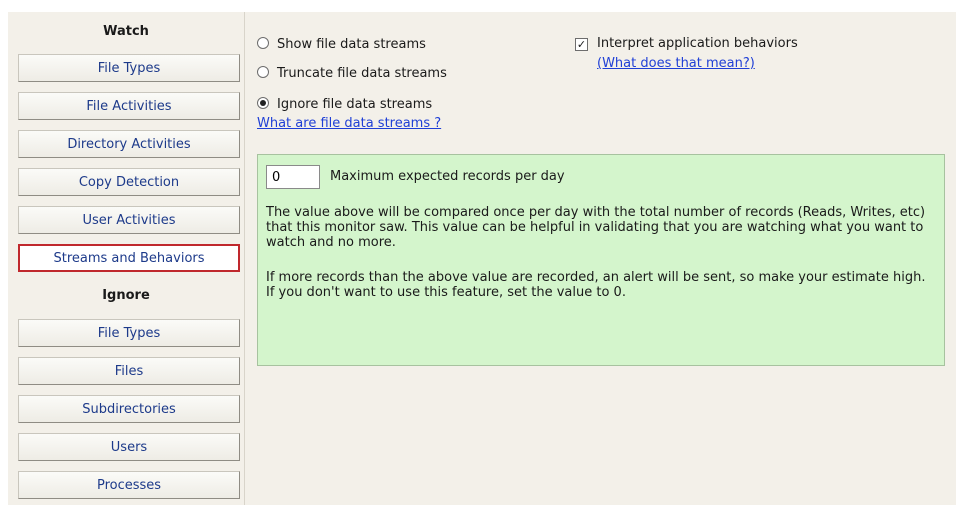  I want to click on show-streams-label: Show file data streams, so click(351, 44).